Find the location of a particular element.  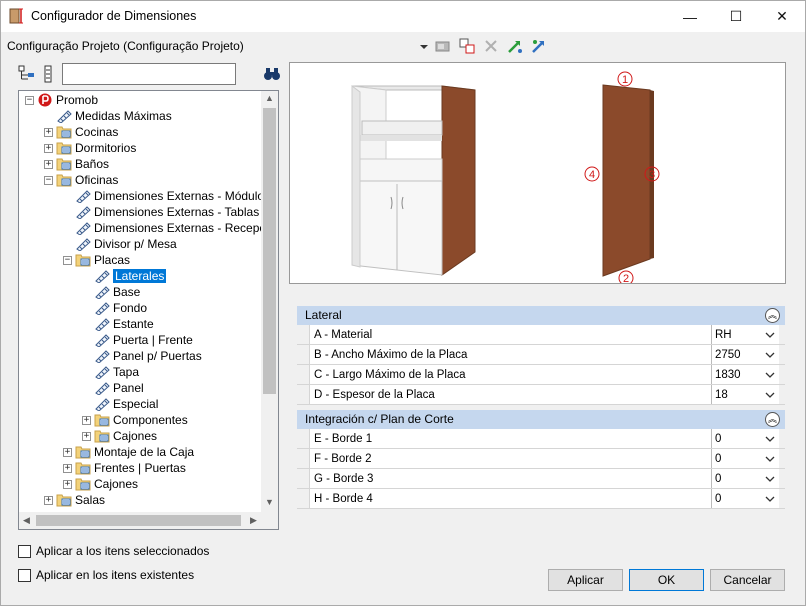

group-header: Integración c/ Plan de Corte ︽ is located at coordinates (541, 419).